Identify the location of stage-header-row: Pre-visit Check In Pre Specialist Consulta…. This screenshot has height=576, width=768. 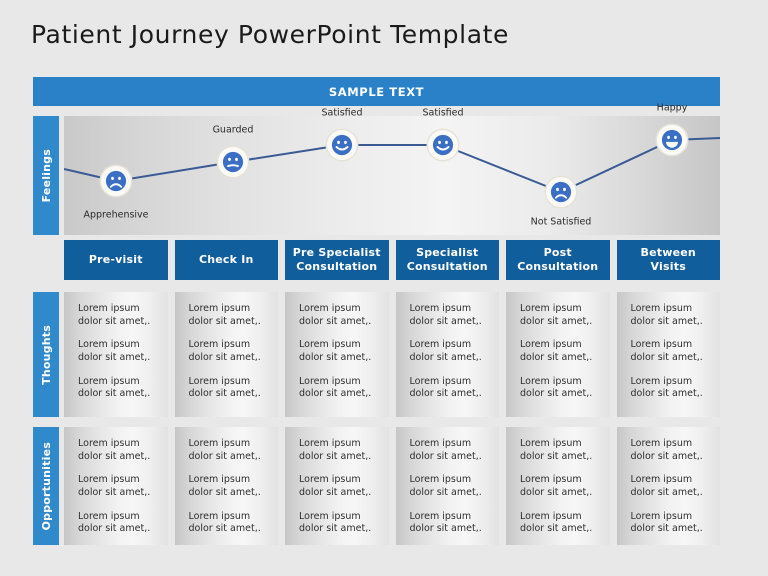
(392, 260).